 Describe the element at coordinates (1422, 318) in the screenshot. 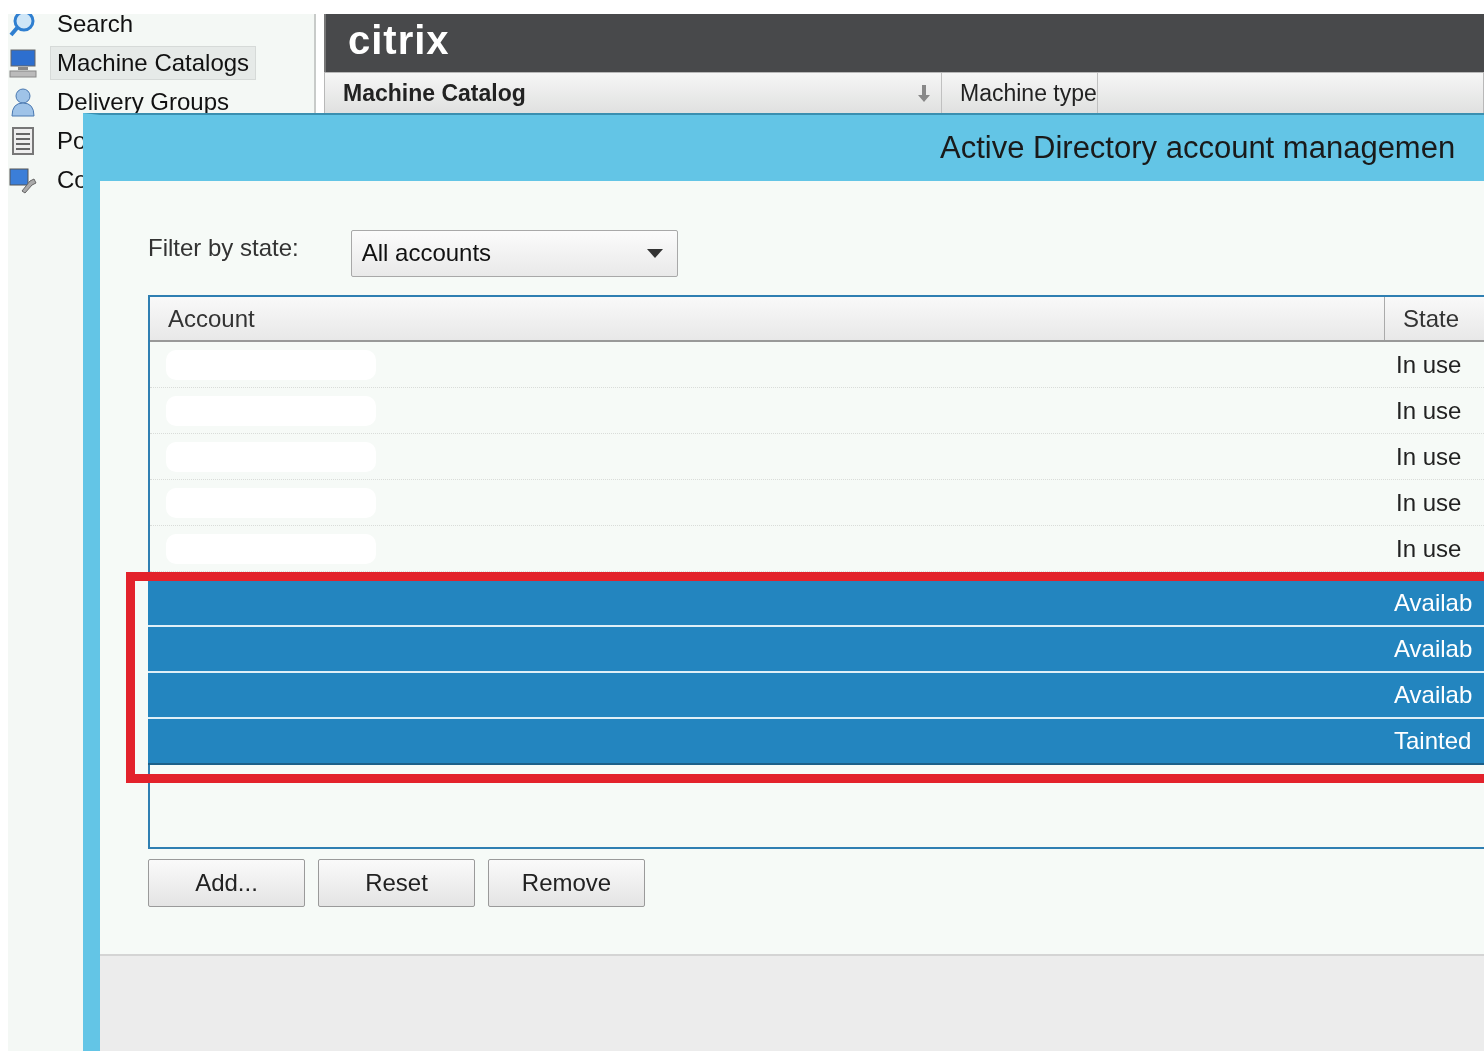

I see `column-header: State` at that location.